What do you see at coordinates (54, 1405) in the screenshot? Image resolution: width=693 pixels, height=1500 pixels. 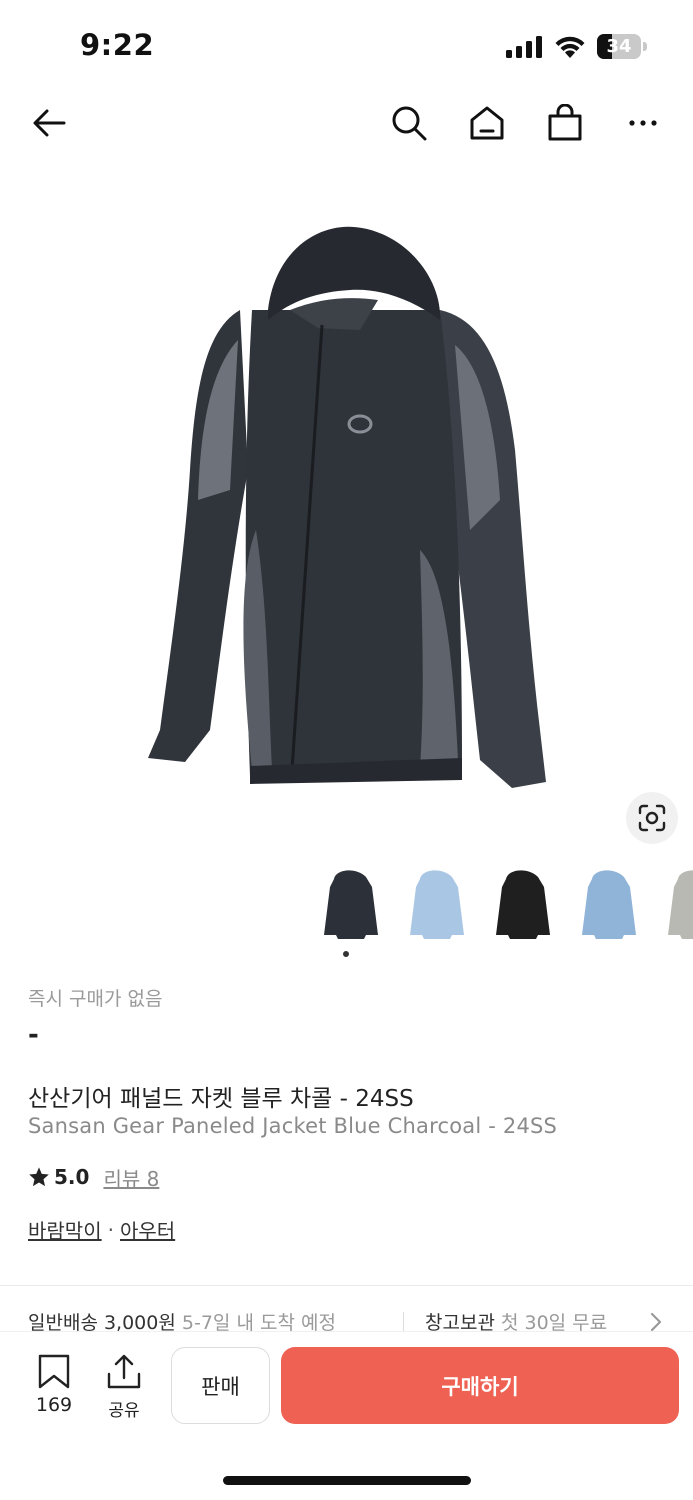 I see `bookmark-count: 169` at bounding box center [54, 1405].